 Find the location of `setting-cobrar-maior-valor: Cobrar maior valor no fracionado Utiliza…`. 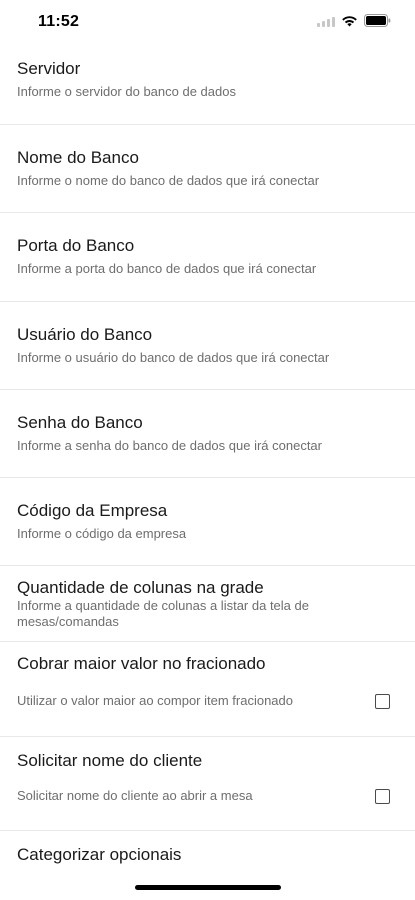

setting-cobrar-maior-valor: Cobrar maior valor no fracionado Utiliza… is located at coordinates (207, 689).